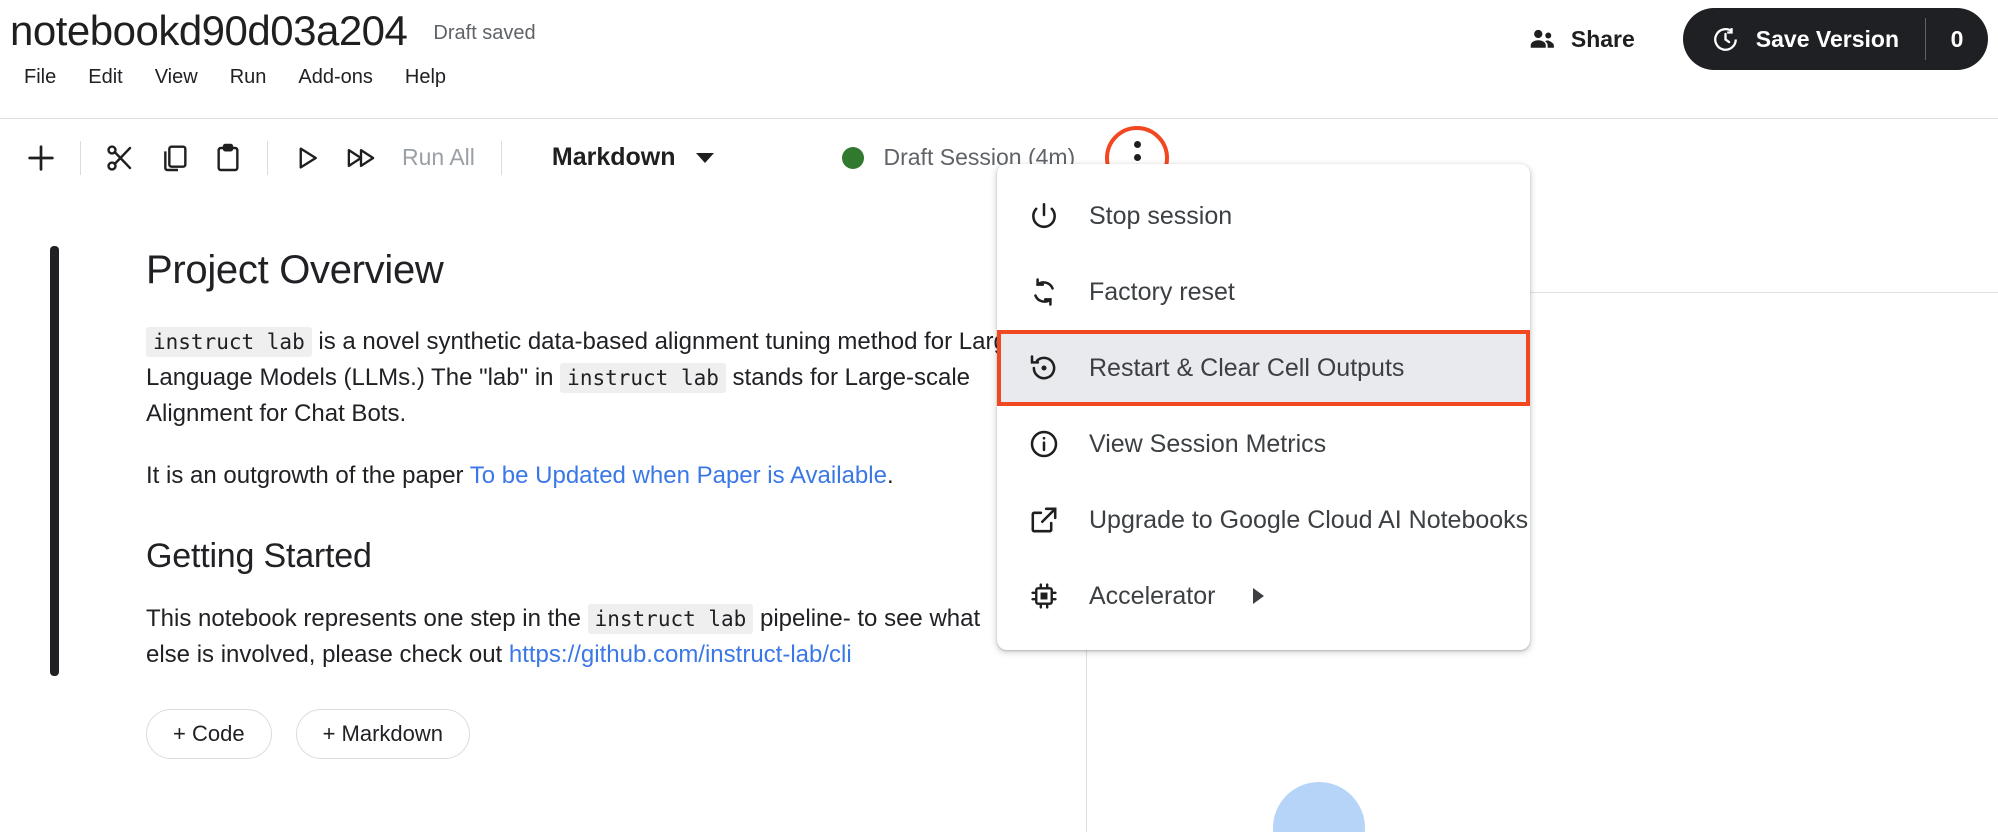 The image size is (1998, 832). Describe the element at coordinates (1309, 519) in the screenshot. I see `menu-item-label: Upgrade to Google Cloud AI Notebooks` at that location.